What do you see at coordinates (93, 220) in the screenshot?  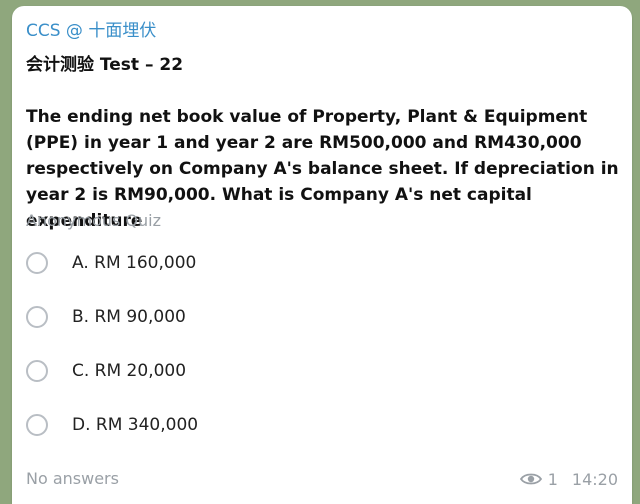 I see `quiz-type-label: Anonymous Quiz` at bounding box center [93, 220].